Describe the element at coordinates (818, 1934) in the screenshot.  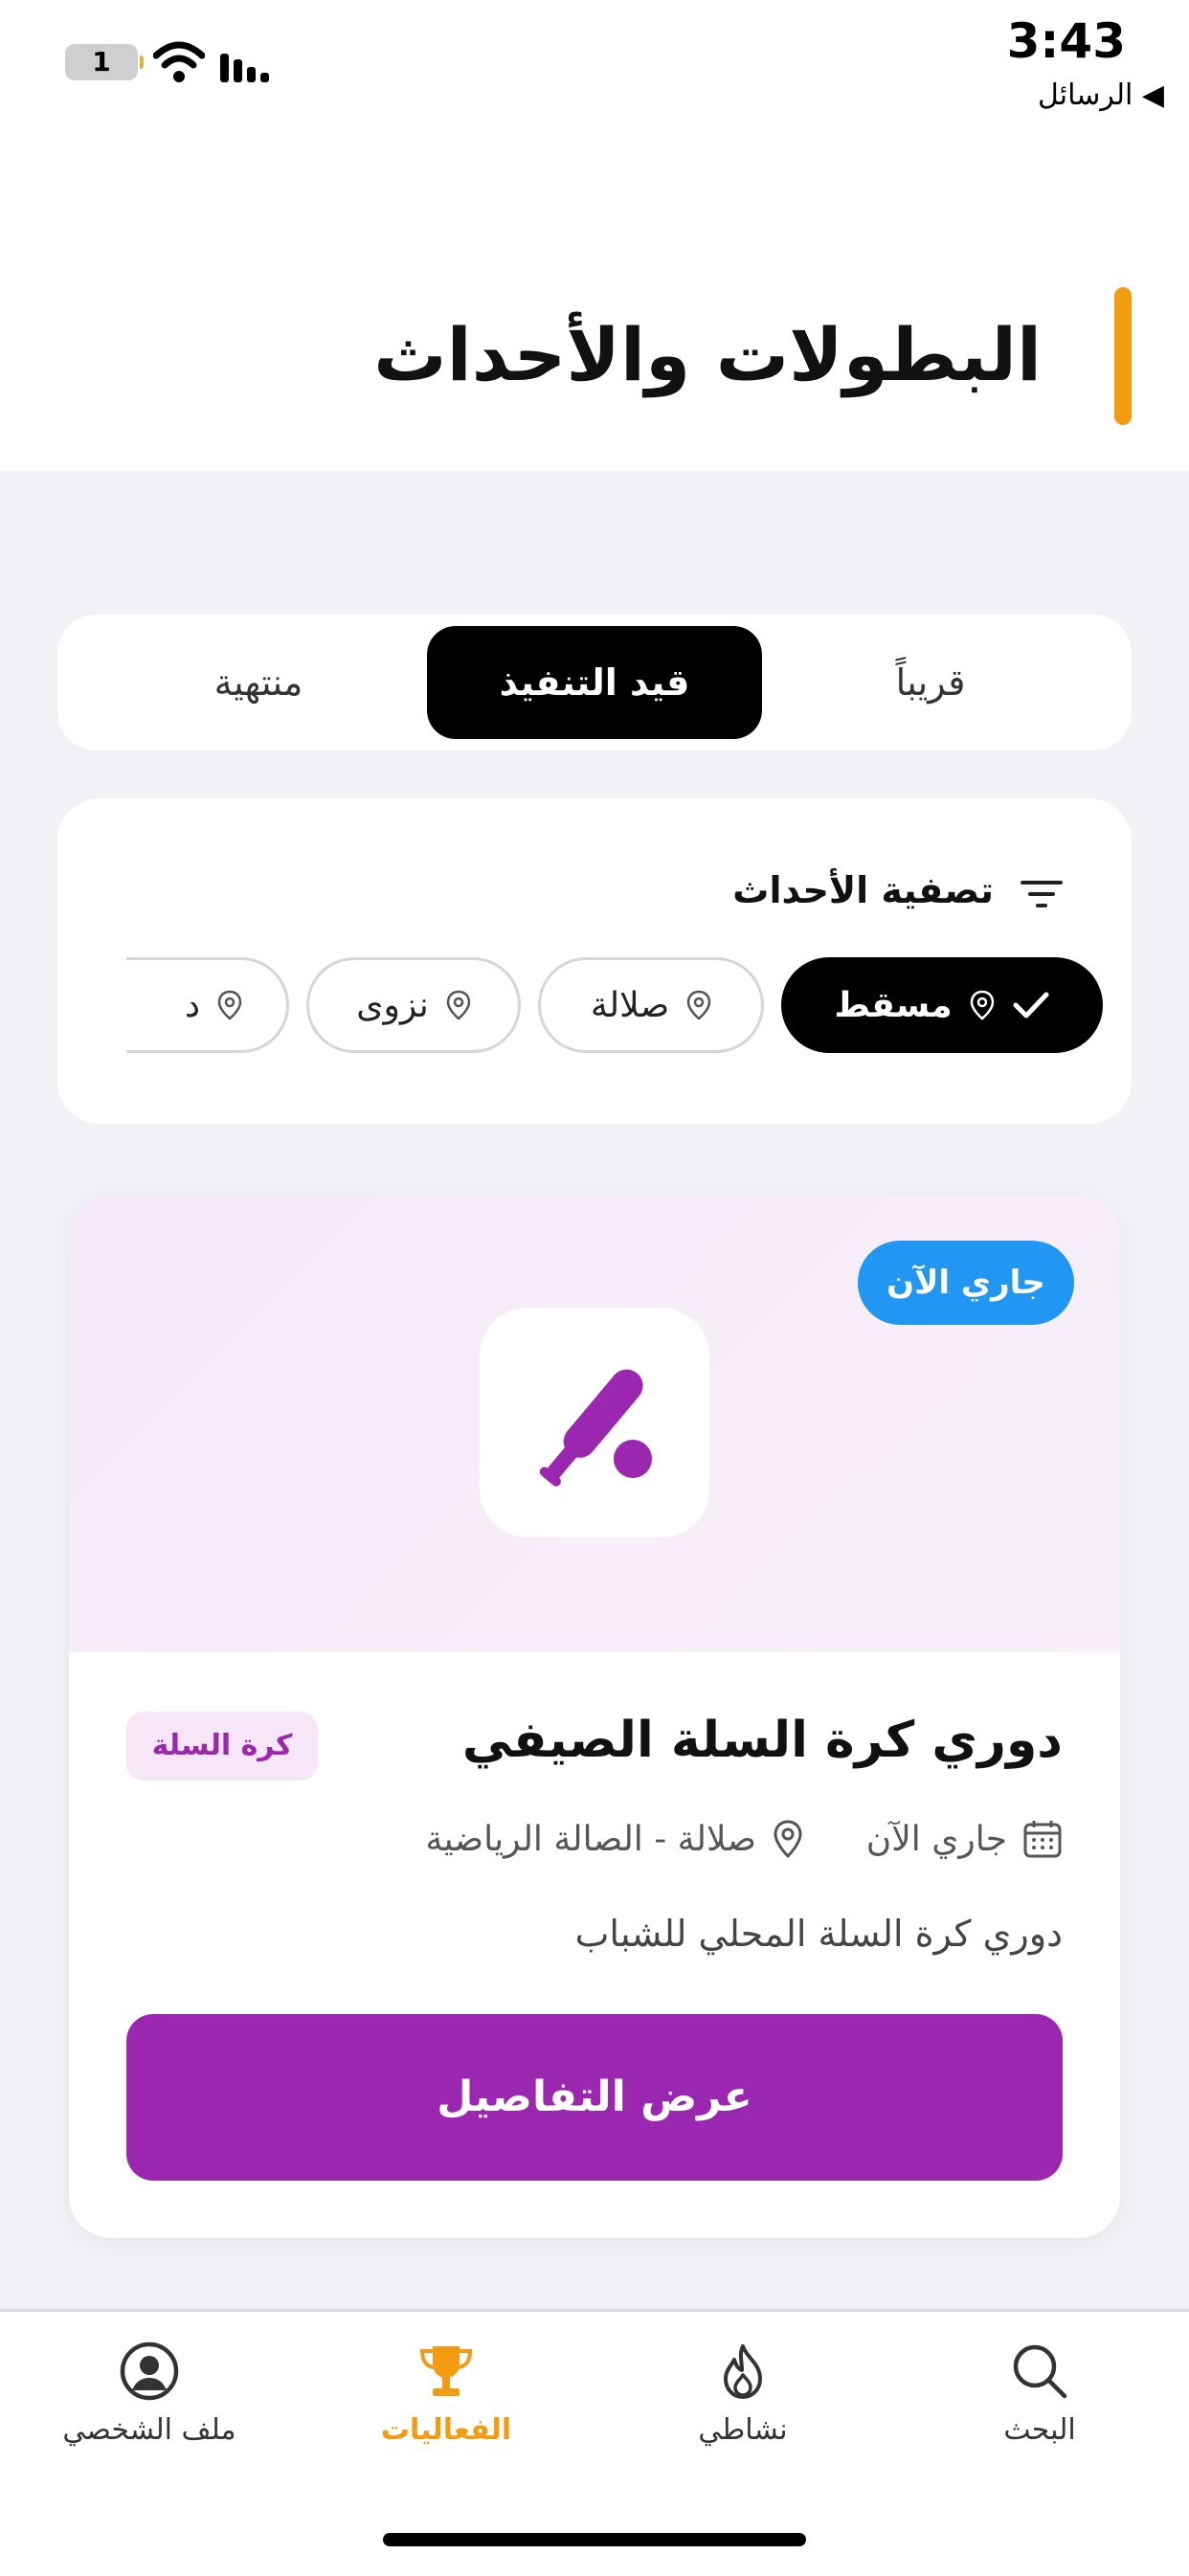
I see `event-description: دوري كرة السلة المحلي للشباب` at that location.